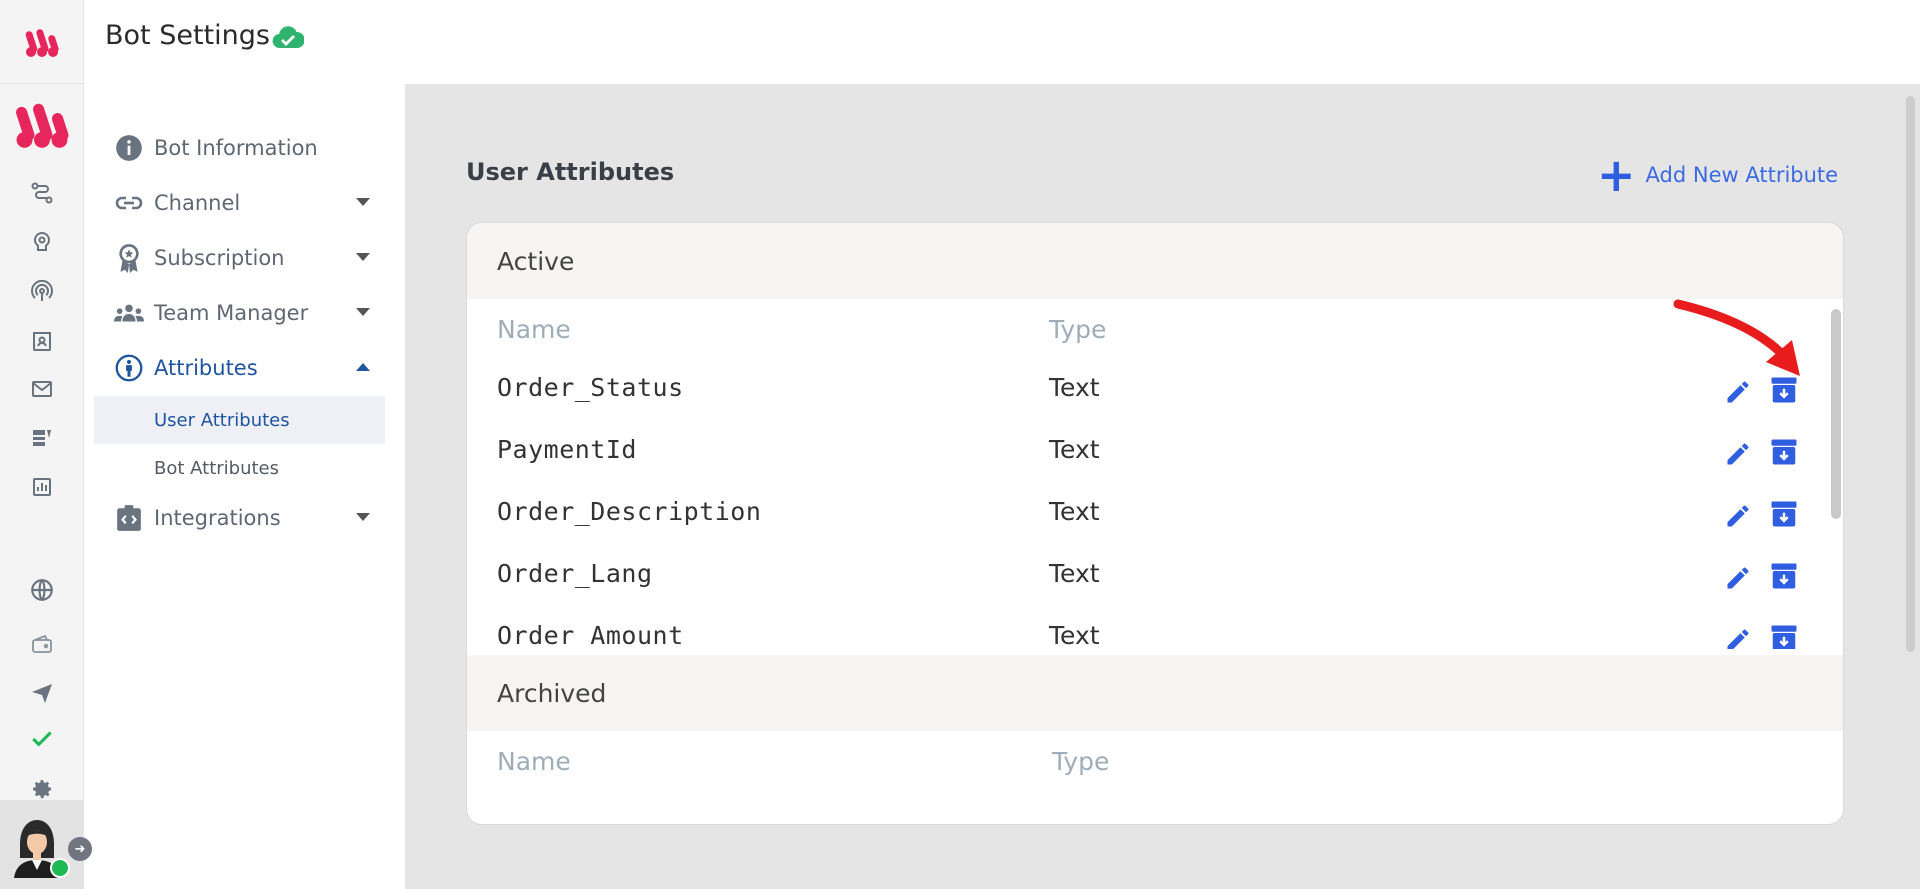 Image resolution: width=1920 pixels, height=889 pixels. I want to click on section-title: User Attributes, so click(570, 172).